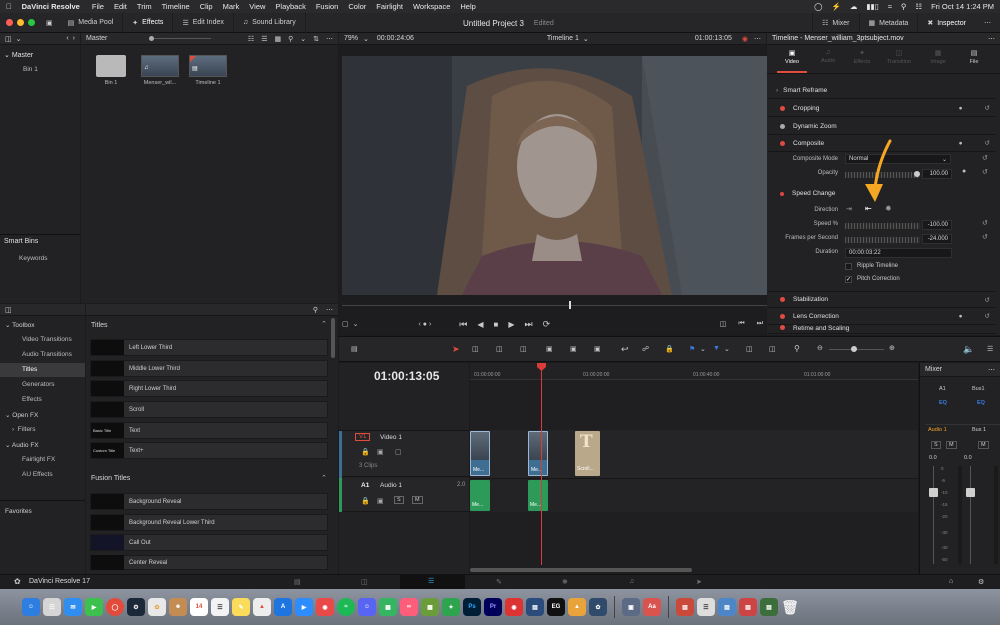 The height and width of the screenshot is (625, 1000). I want to click on zoom-icon: ▶, so click(304, 607).